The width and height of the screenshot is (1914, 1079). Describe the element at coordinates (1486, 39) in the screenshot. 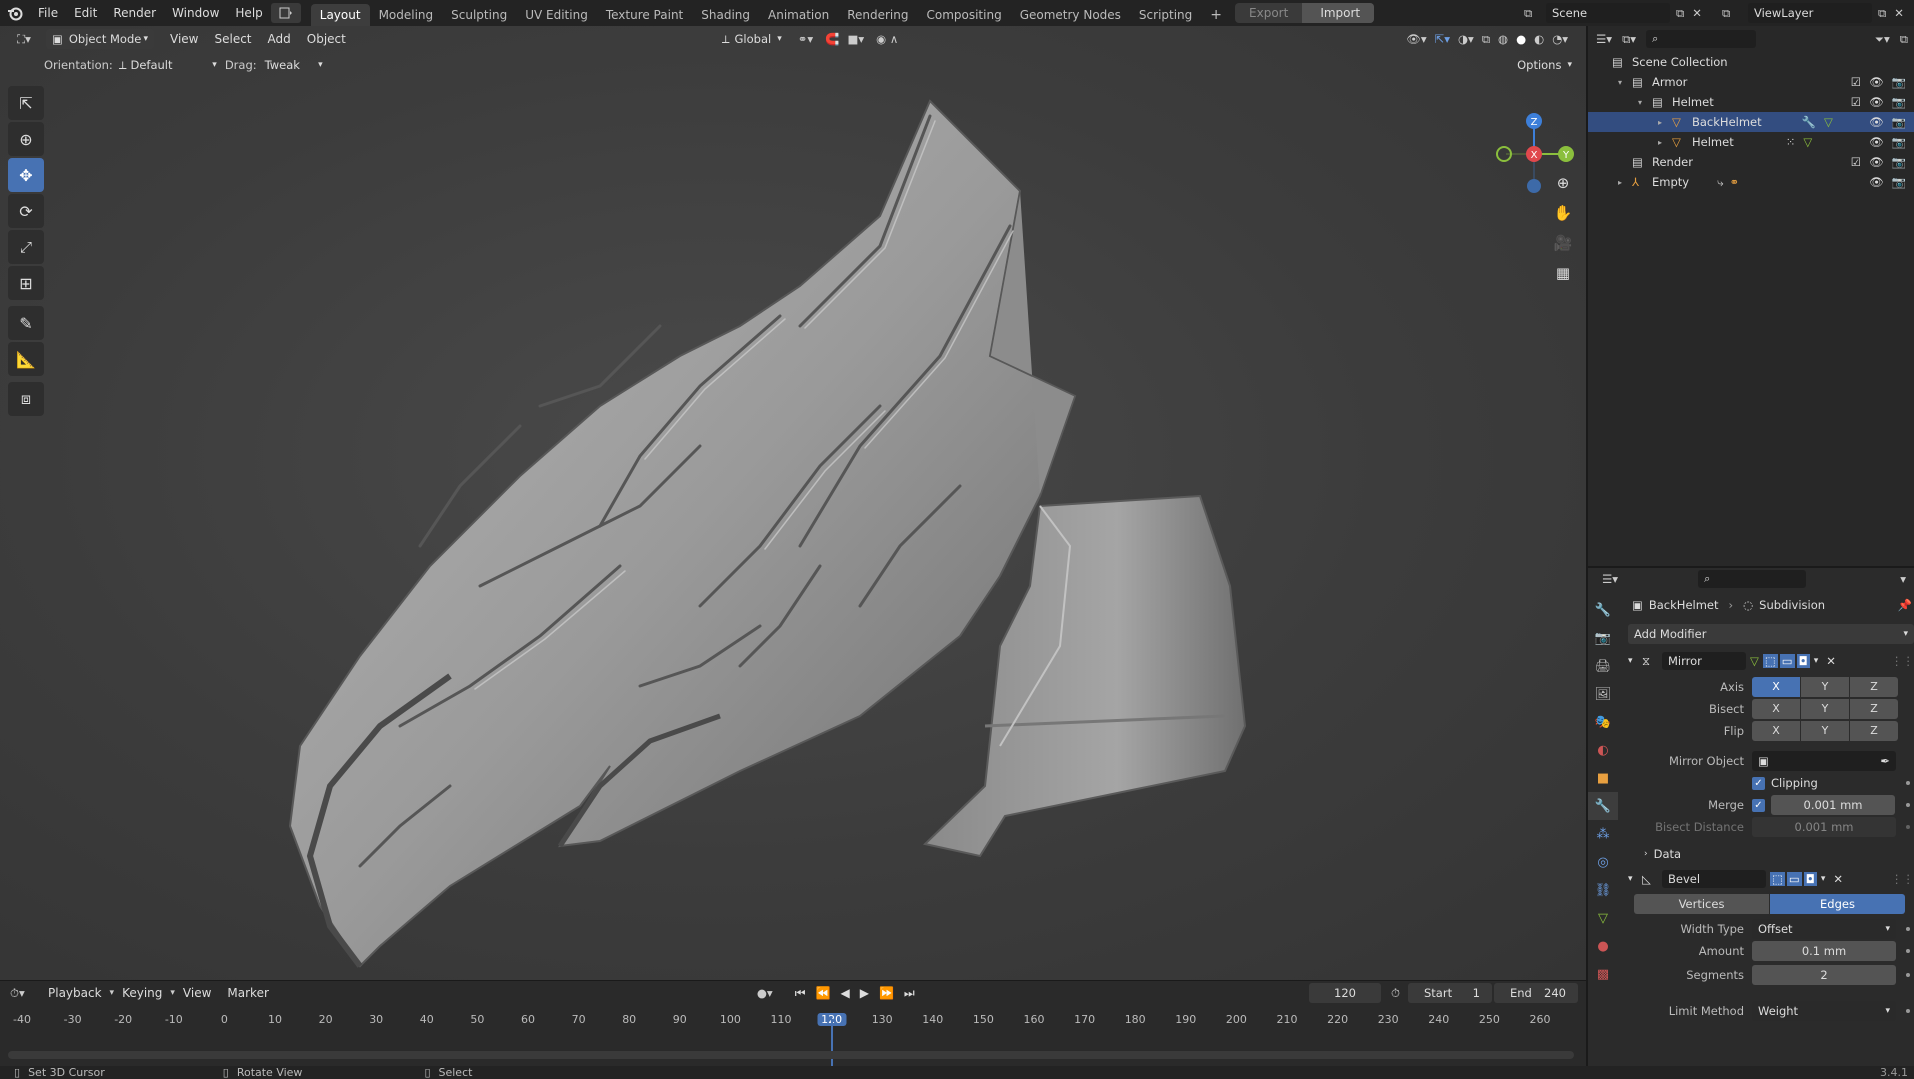

I see `xray-icon: ⧉` at that location.